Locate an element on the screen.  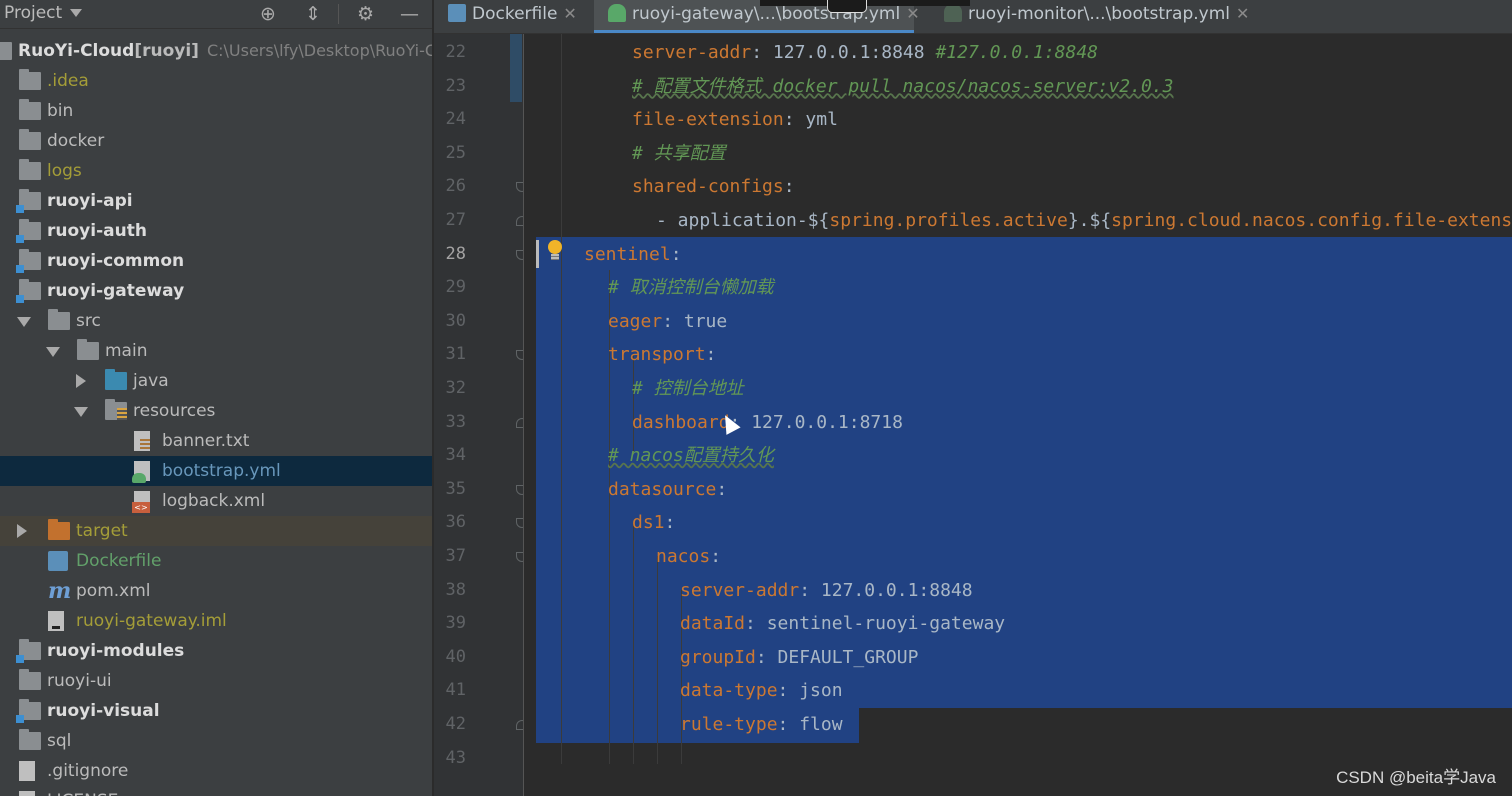
tree-item-label: bootstrap.yml is located at coordinates (221, 471).